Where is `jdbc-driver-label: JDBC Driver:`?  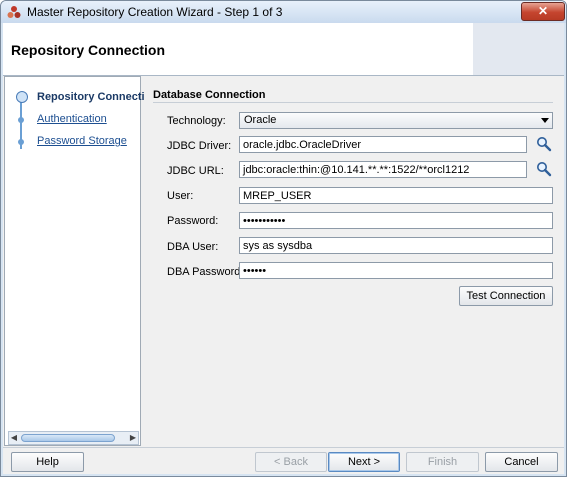
jdbc-driver-label: JDBC Driver: is located at coordinates (199, 146).